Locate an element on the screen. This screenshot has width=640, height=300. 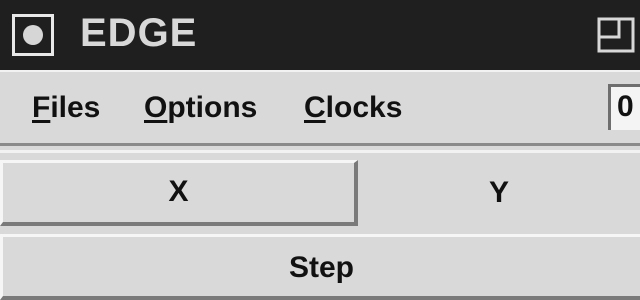
menu-clocks-label: locks is located at coordinates (364, 107).